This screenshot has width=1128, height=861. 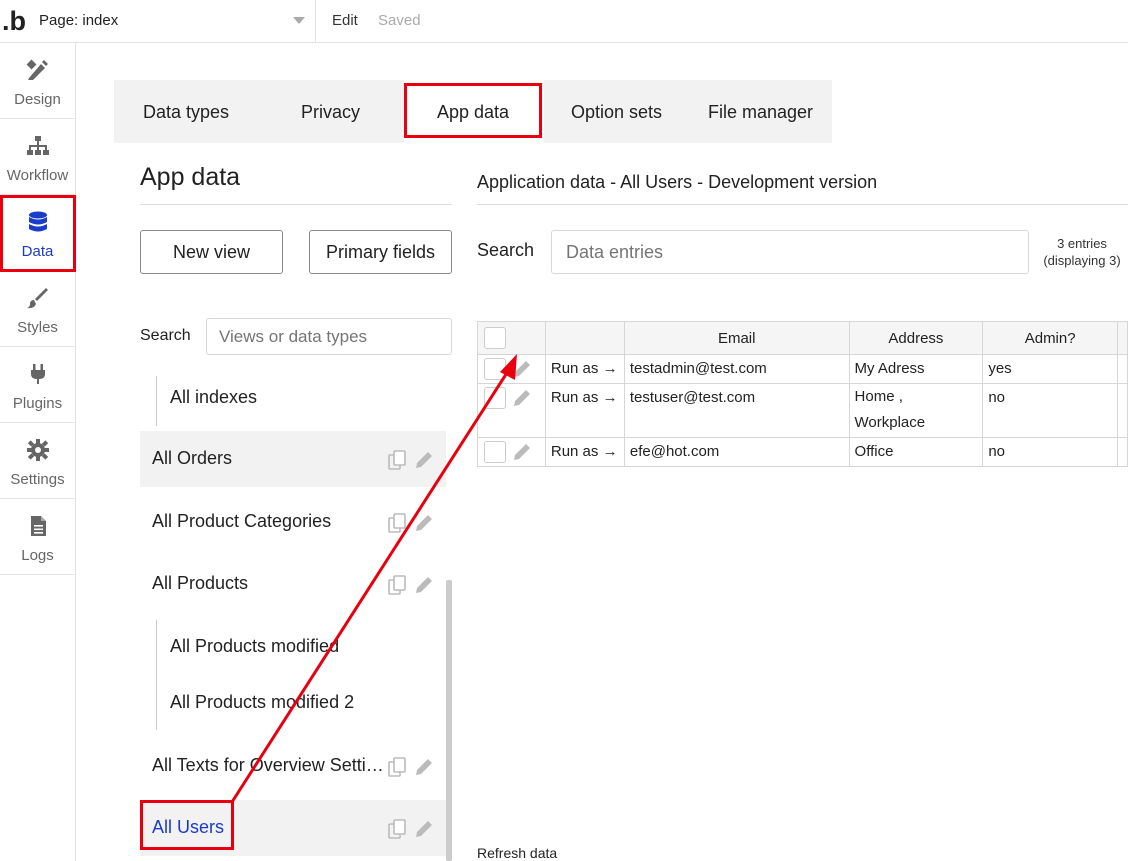 I want to click on sidebar-item-settings: Settings, so click(x=37, y=461).